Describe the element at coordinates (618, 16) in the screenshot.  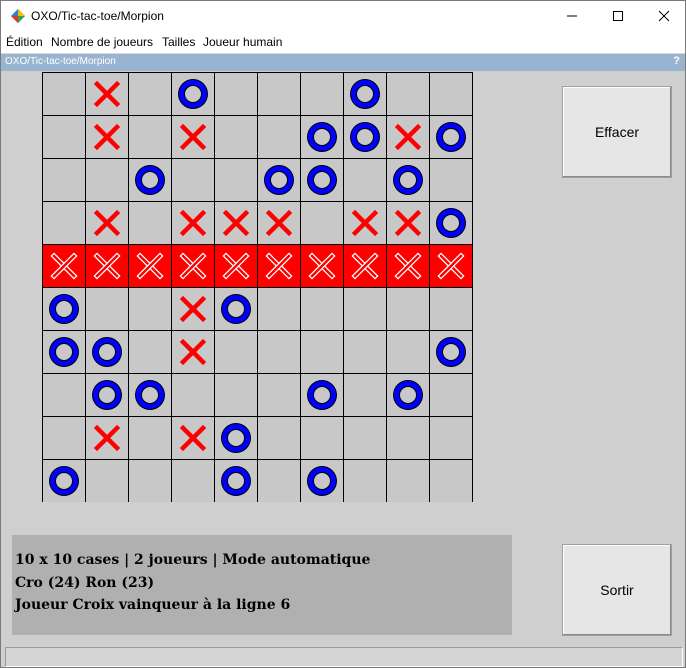
I see `maximize-button` at that location.